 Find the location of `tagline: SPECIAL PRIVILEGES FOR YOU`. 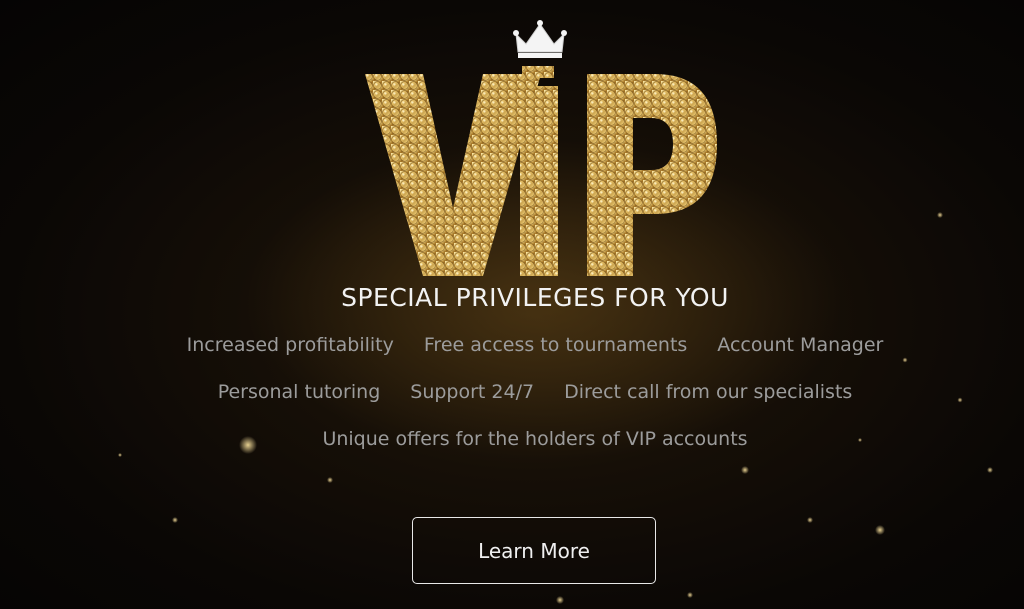

tagline: SPECIAL PRIVILEGES FOR YOU is located at coordinates (535, 297).